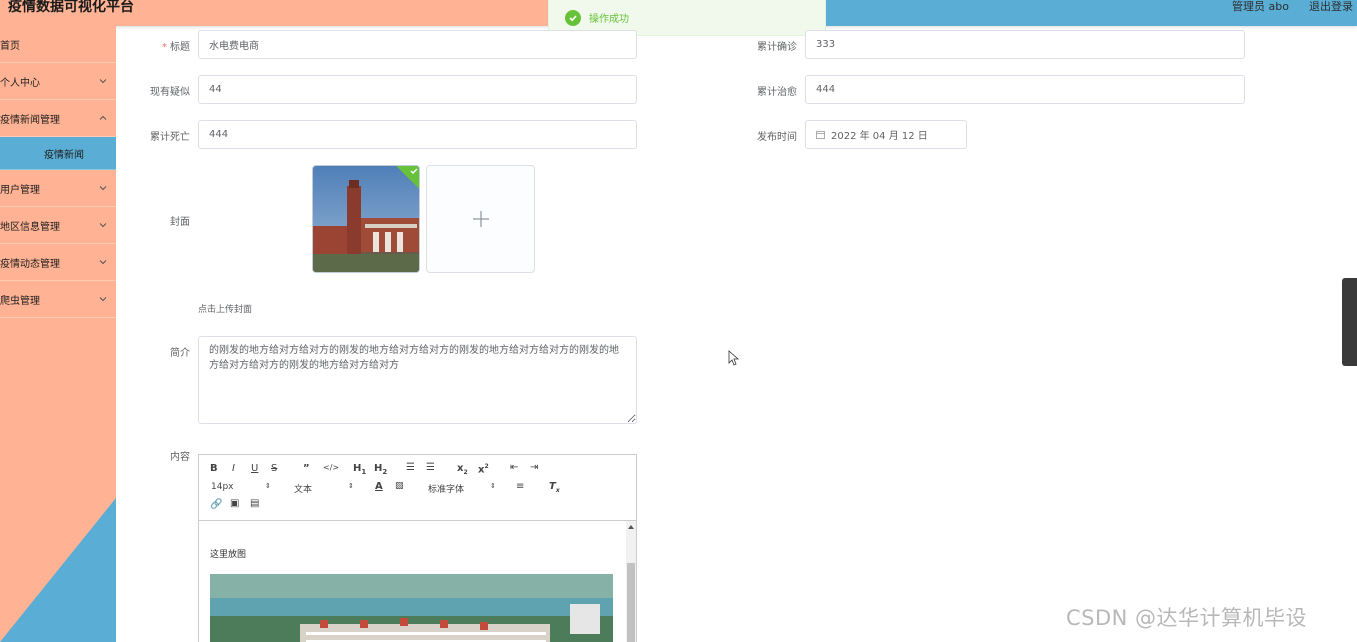 Image resolution: width=1357 pixels, height=642 pixels. I want to click on publish-label: 发布时间, so click(777, 137).